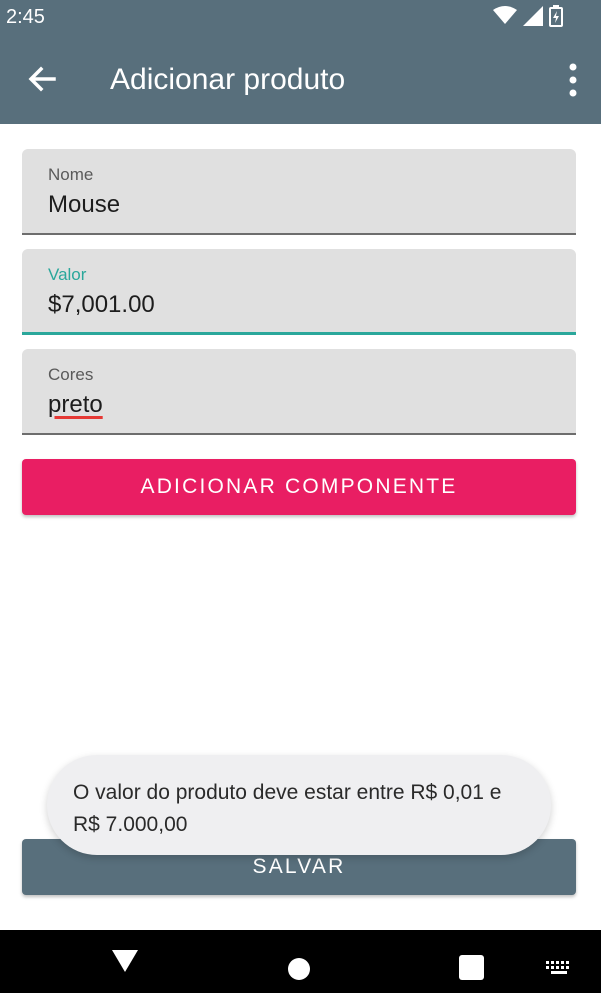 This screenshot has height=993, width=601. What do you see at coordinates (573, 80) in the screenshot?
I see `more-vert-icon` at bounding box center [573, 80].